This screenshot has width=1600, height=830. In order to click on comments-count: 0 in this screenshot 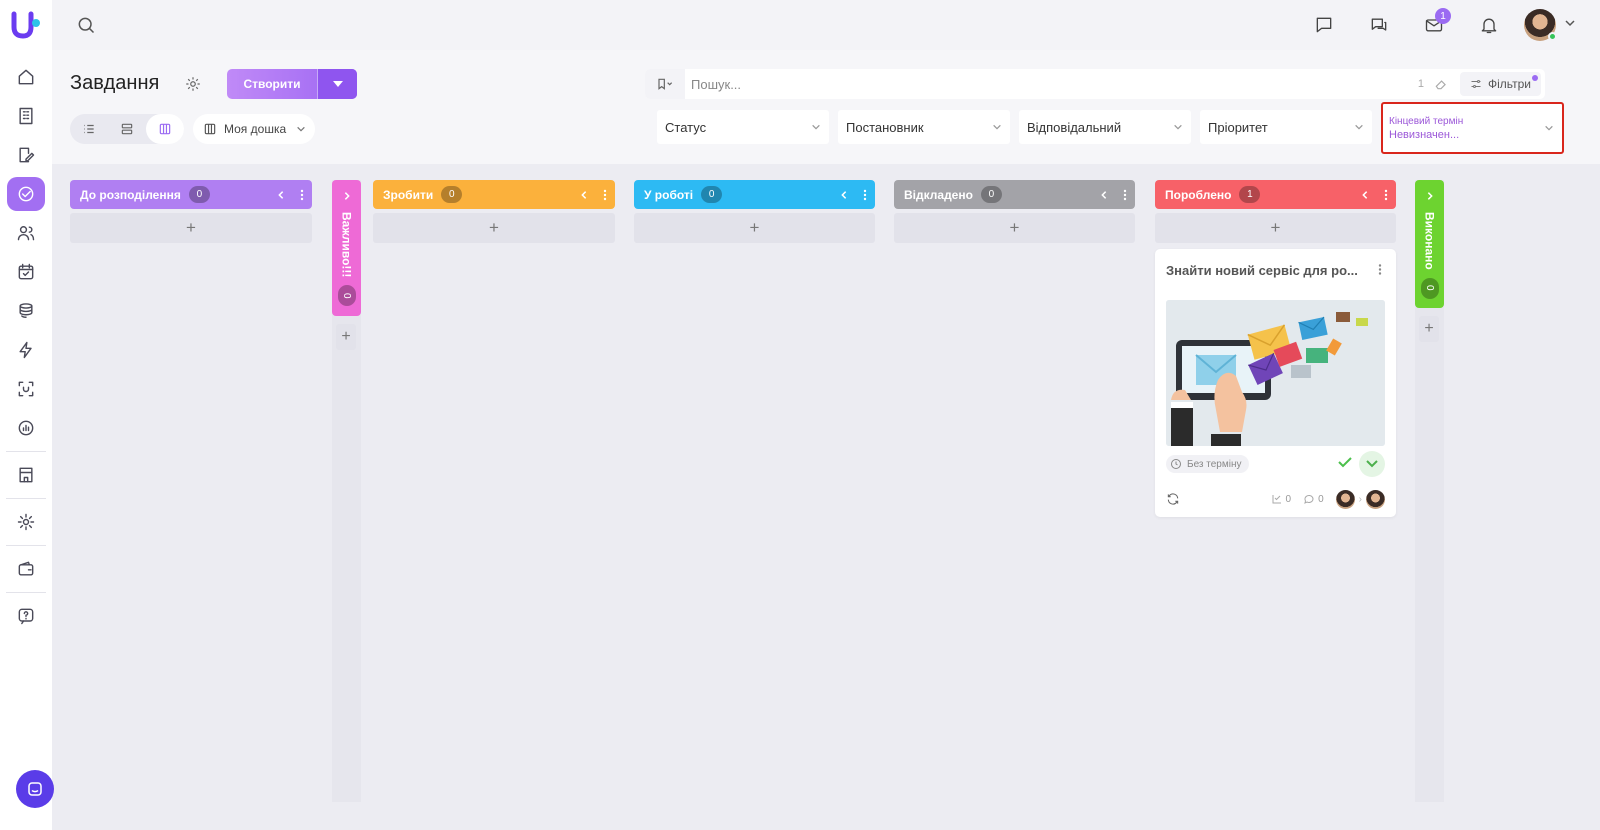, I will do `click(1321, 499)`.